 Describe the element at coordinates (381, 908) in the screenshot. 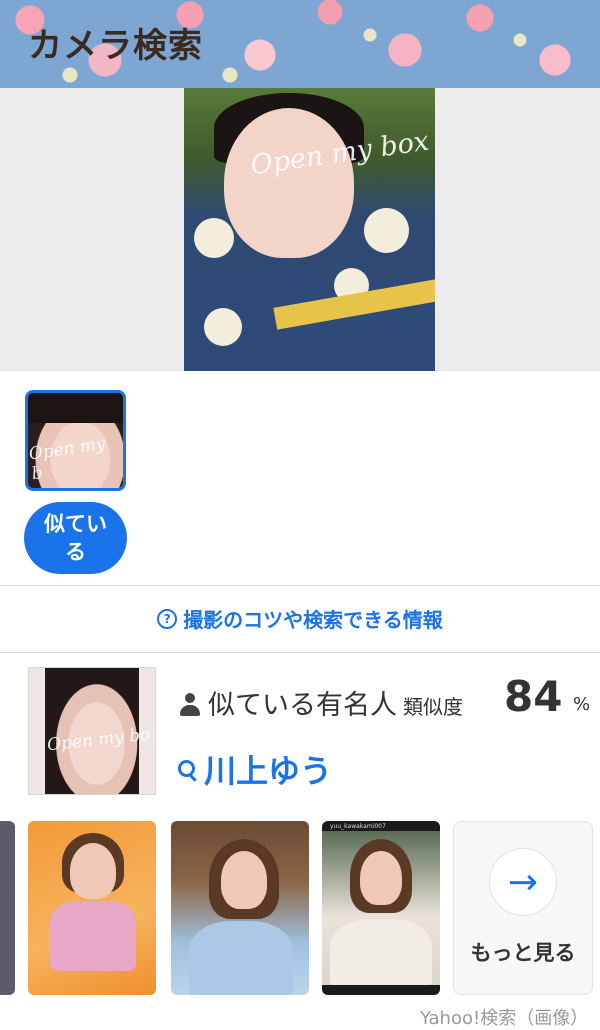

I see `image-result-card: yuu_kawakami007` at that location.